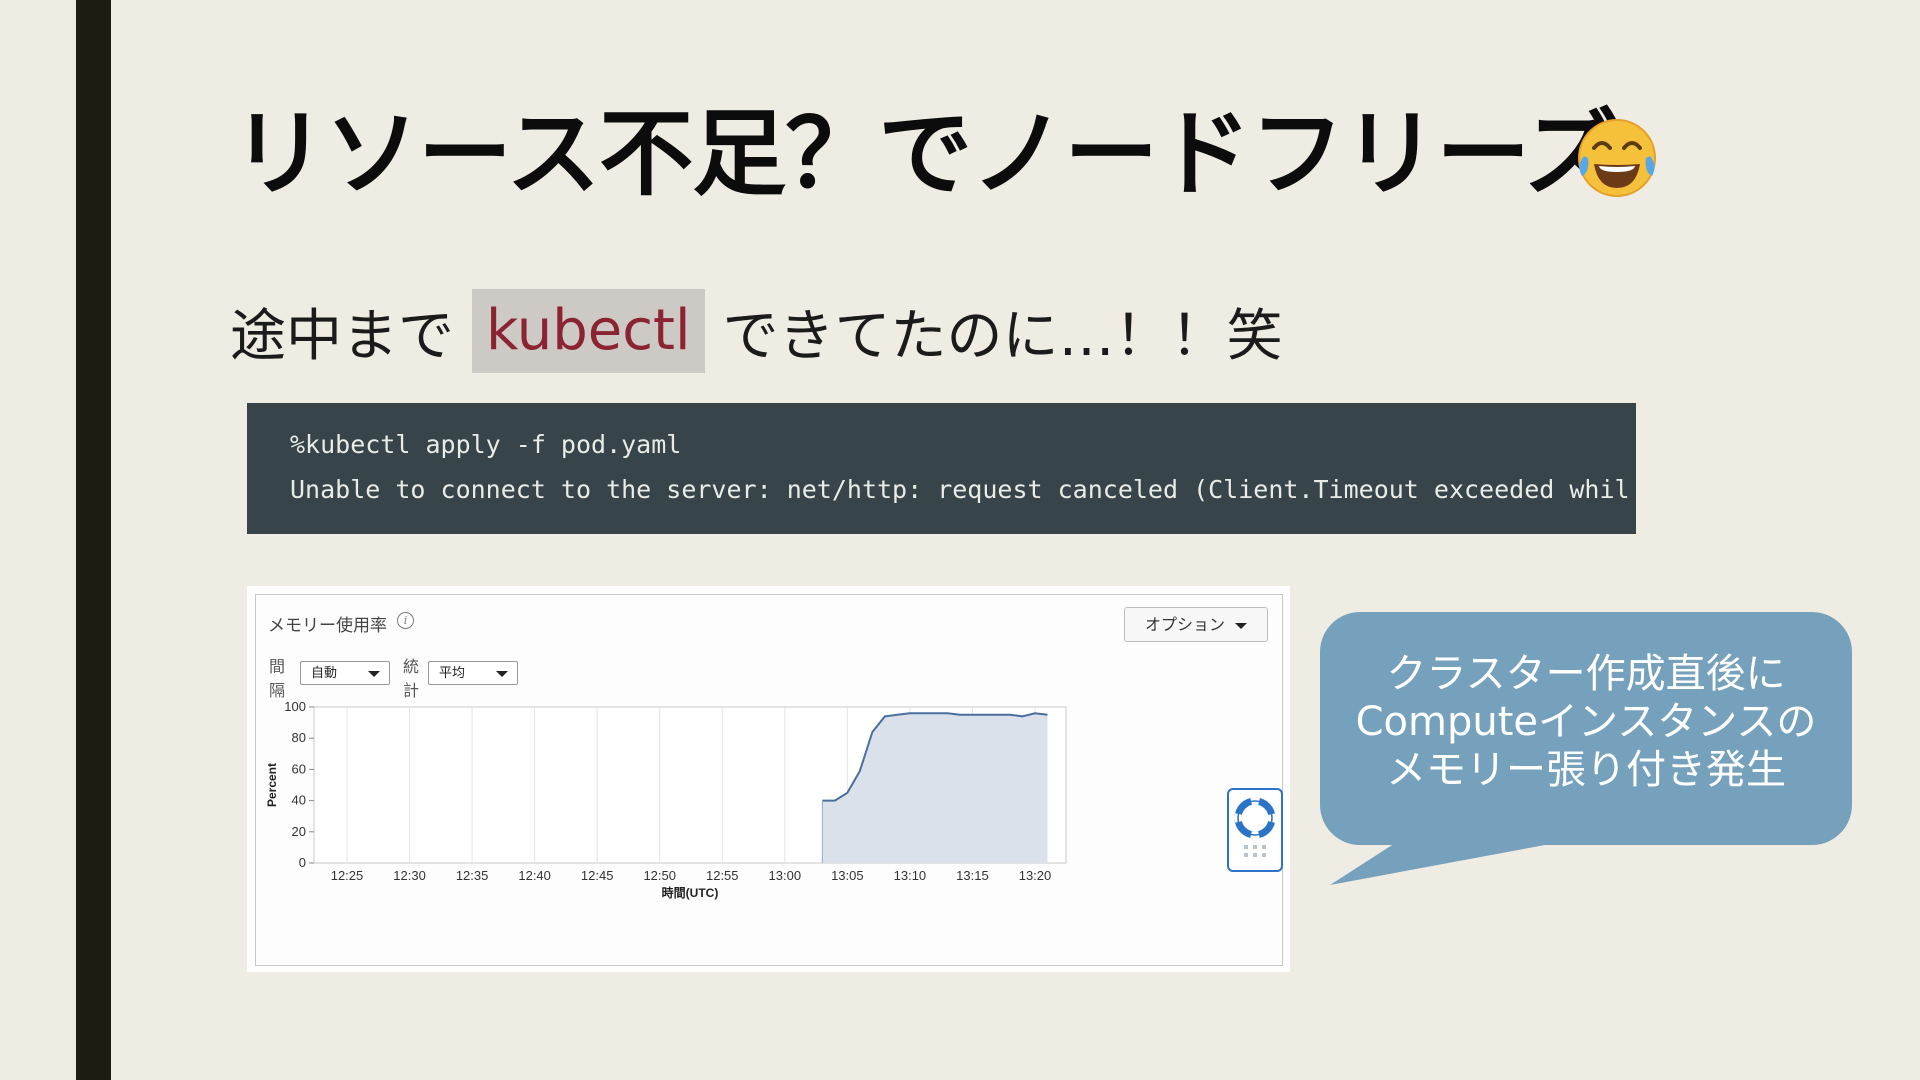 The height and width of the screenshot is (1080, 1920). I want to click on bubble-line-3: メモリー張り付き発生, so click(1586, 770).